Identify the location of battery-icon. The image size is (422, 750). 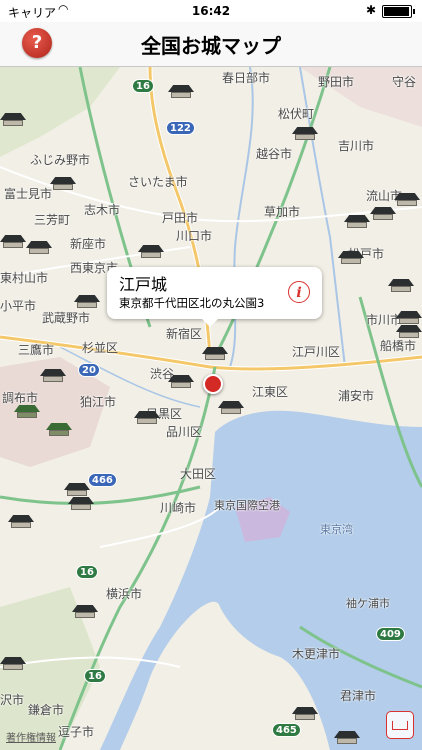
(398, 11).